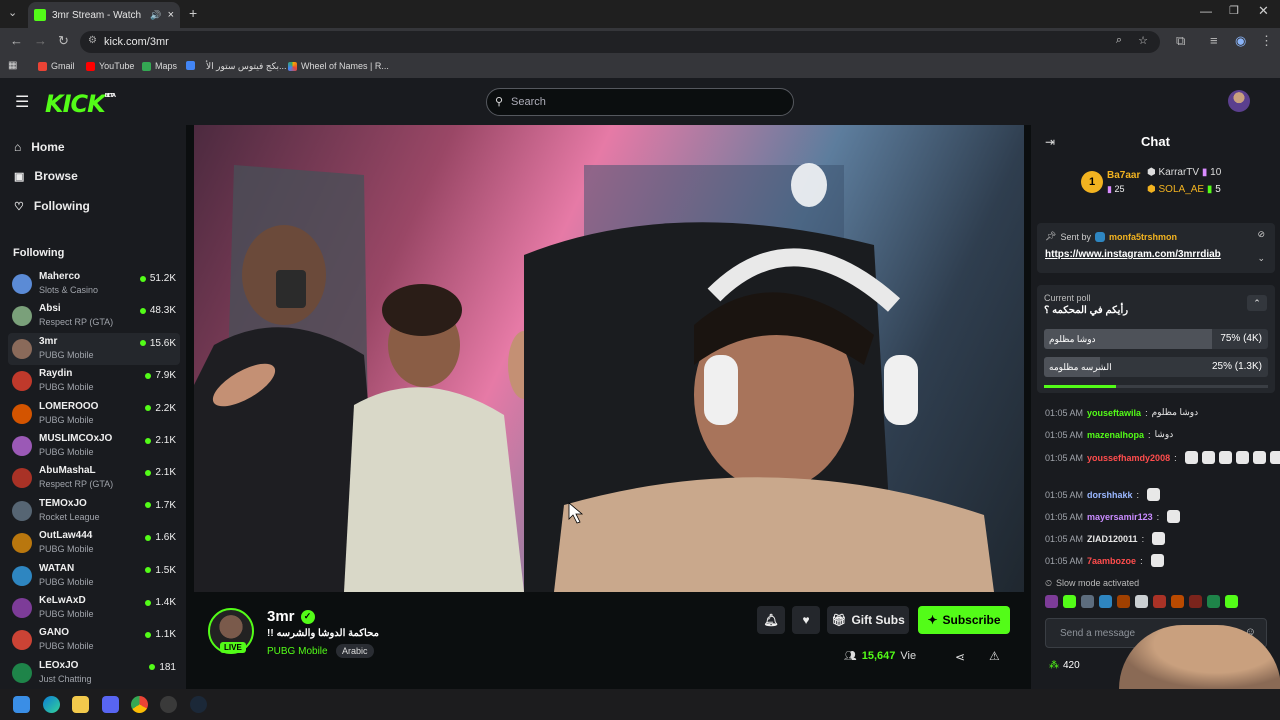 The height and width of the screenshot is (720, 1280). I want to click on extensions-icon: ⧉, so click(1180, 41).